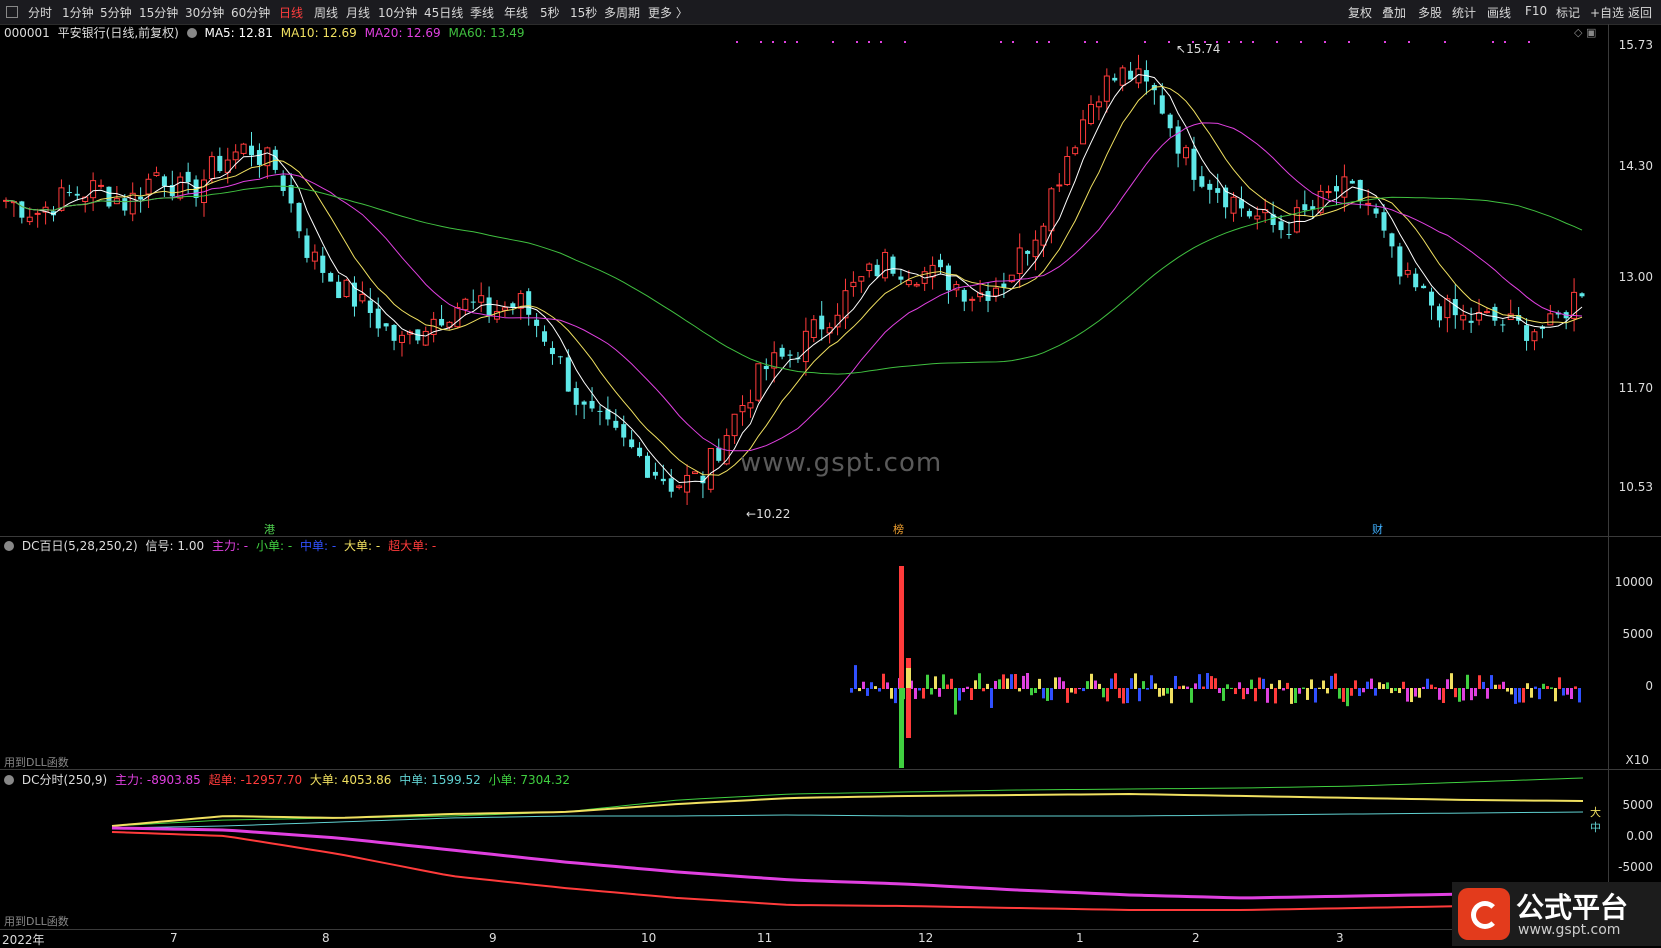 The image size is (1661, 948). I want to click on toolbar-item-3: 15分钟, so click(158, 12).